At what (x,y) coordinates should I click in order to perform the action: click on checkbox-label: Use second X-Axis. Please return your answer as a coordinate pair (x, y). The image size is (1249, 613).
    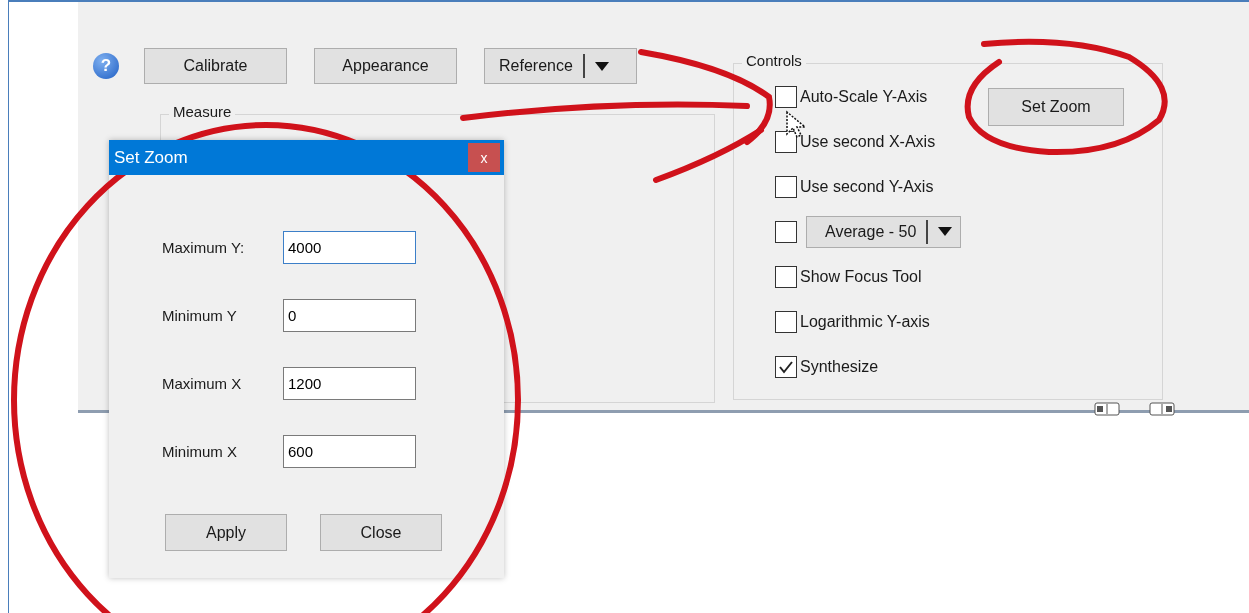
    Looking at the image, I should click on (868, 141).